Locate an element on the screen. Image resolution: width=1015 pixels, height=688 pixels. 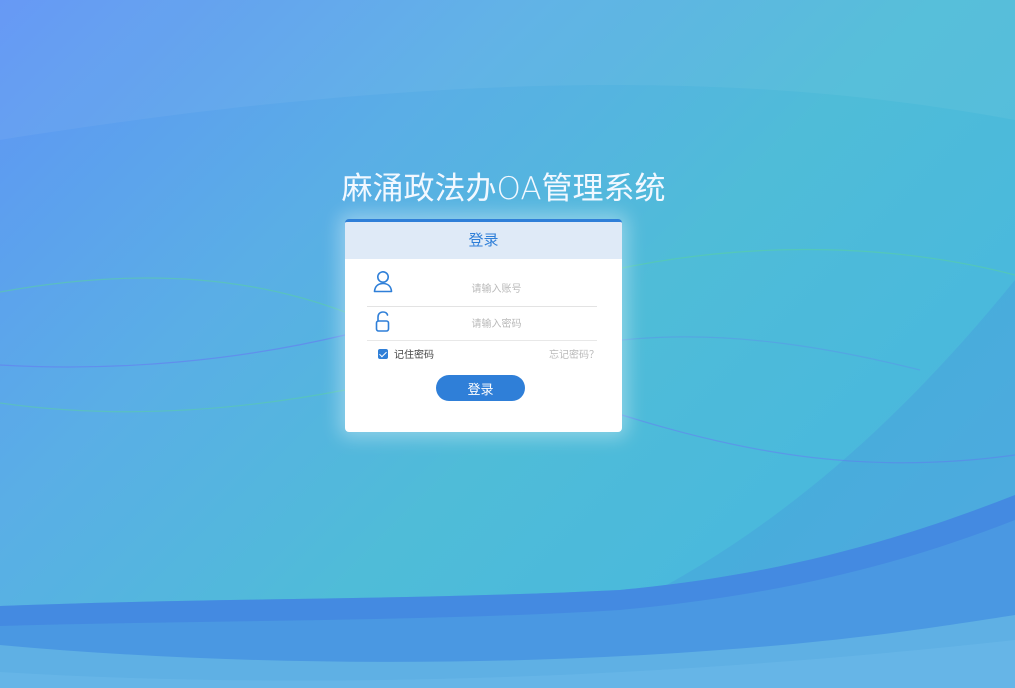
remember-password: 记住密码 is located at coordinates (406, 353).